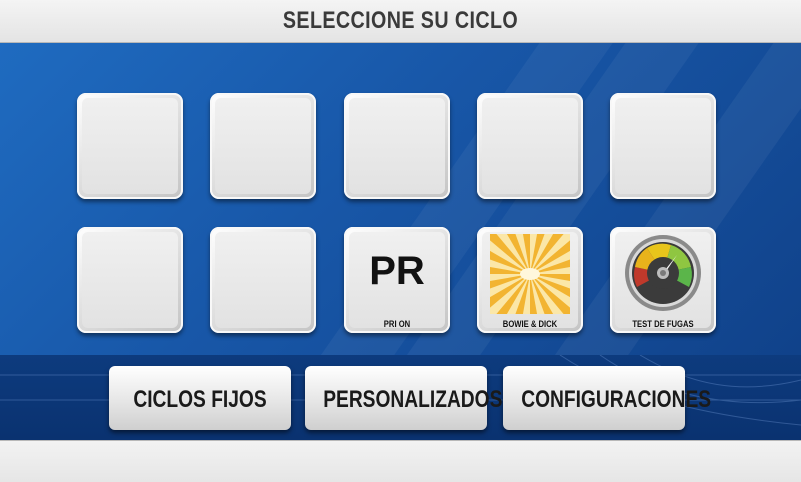  What do you see at coordinates (397, 324) in the screenshot?
I see `cycle-caption: PRI ON` at bounding box center [397, 324].